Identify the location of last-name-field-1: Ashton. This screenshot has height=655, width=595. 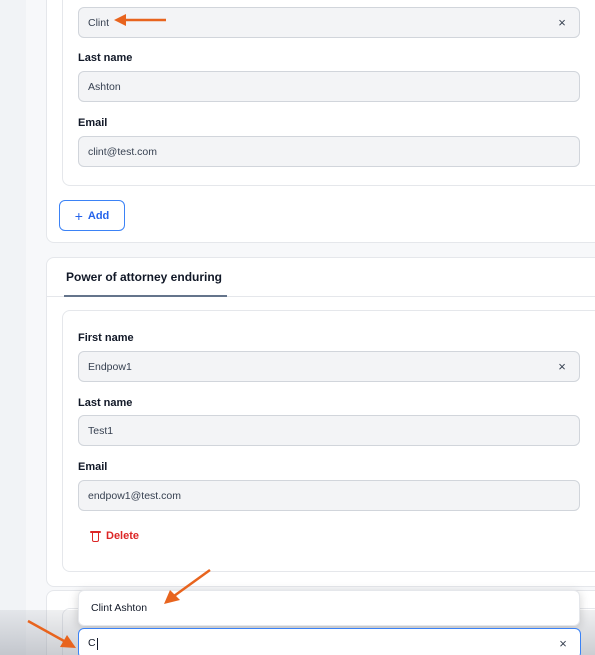
(329, 86).